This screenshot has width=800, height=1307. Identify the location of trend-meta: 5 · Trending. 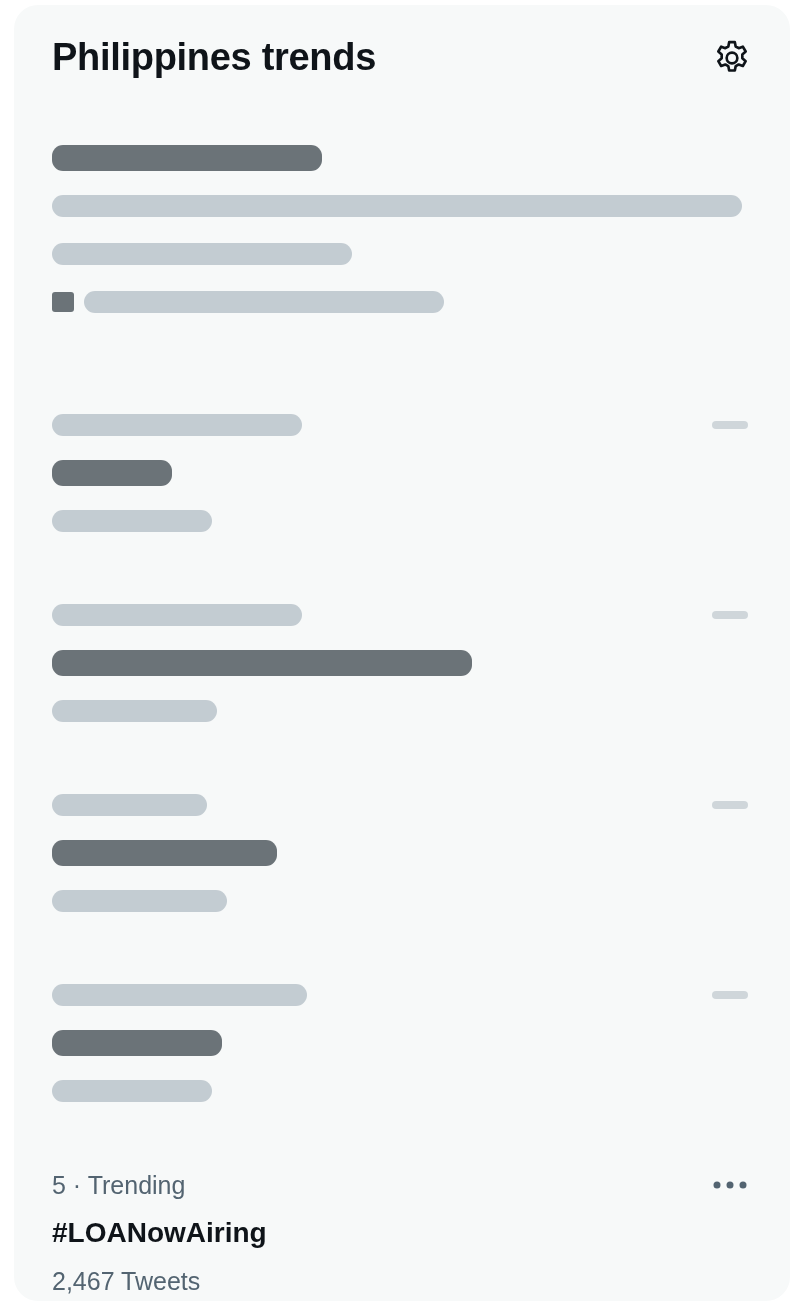
(119, 1185).